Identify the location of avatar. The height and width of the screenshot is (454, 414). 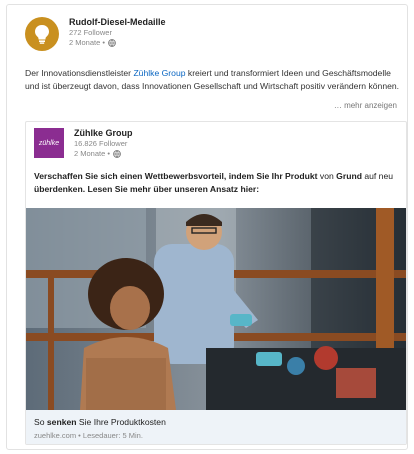
(42, 34).